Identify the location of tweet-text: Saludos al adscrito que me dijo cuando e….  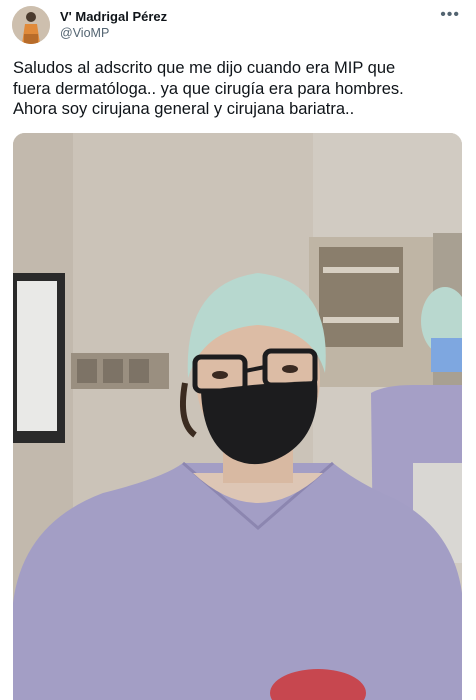
(208, 88).